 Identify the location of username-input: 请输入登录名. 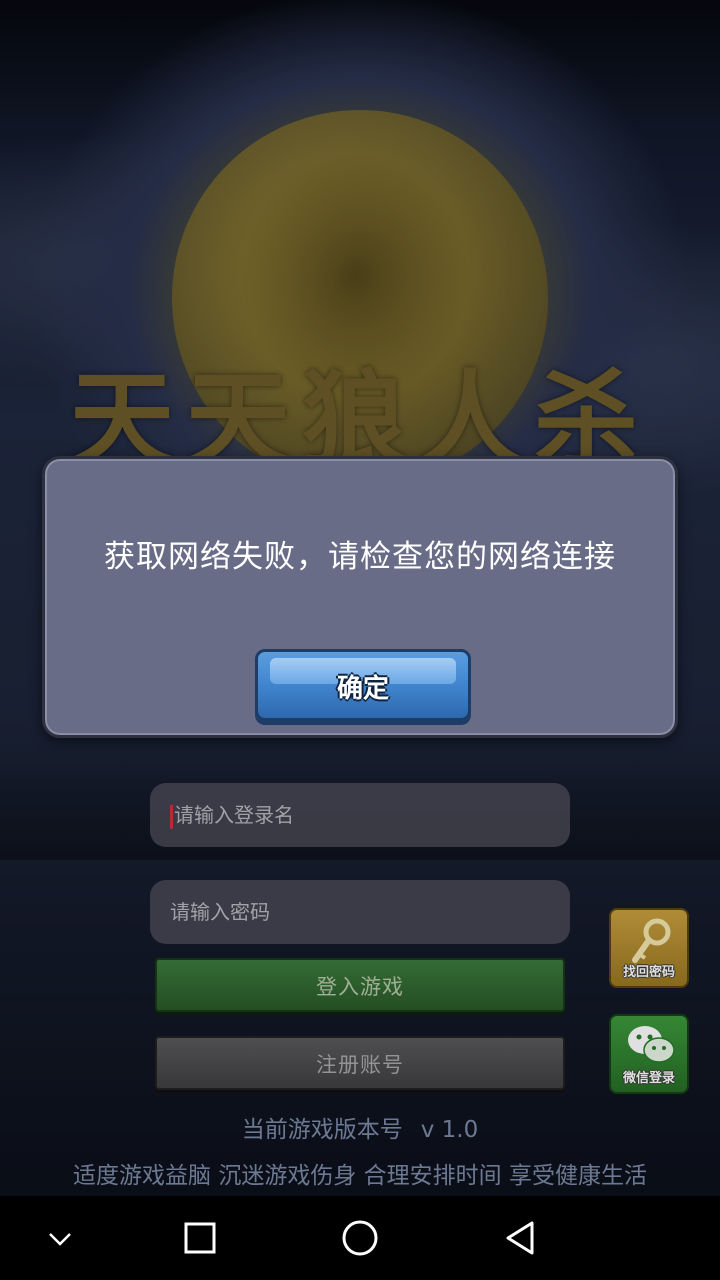
(360, 815).